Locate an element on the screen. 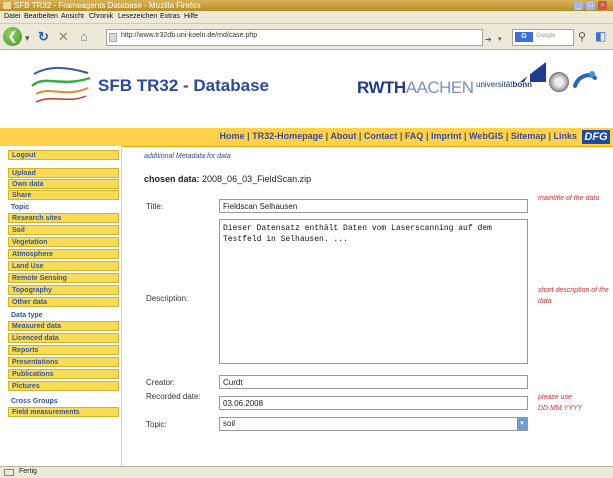  minimize-button: _ is located at coordinates (578, 5).